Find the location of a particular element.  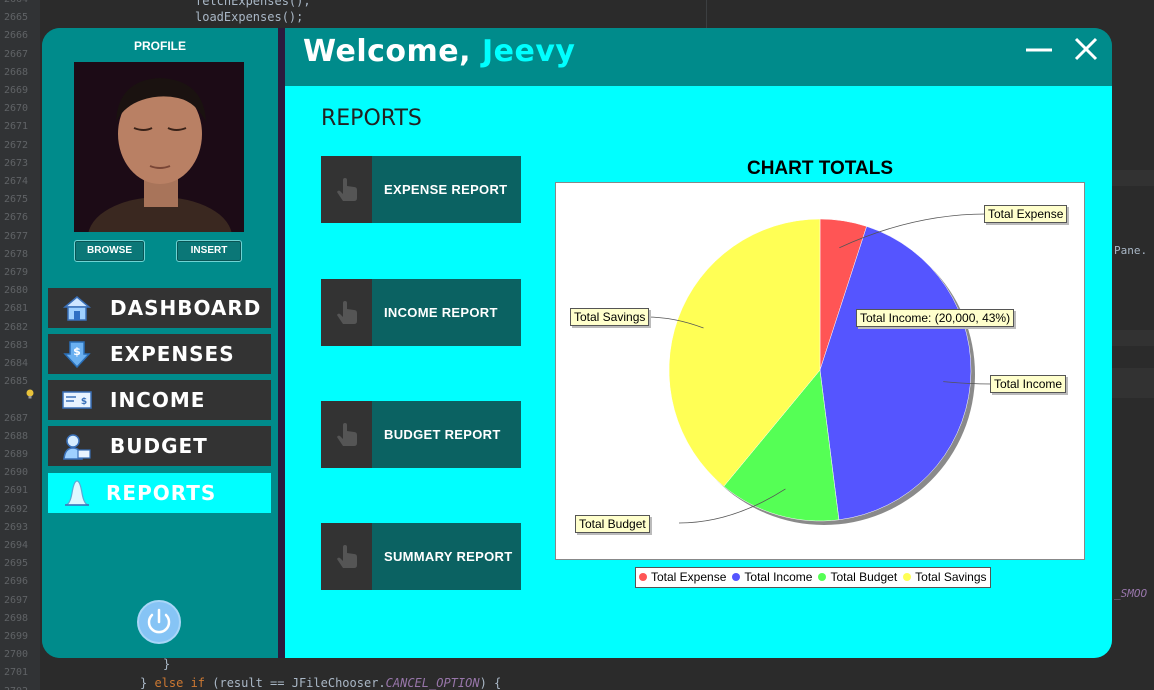

line-number: 2670 is located at coordinates (16, 109).